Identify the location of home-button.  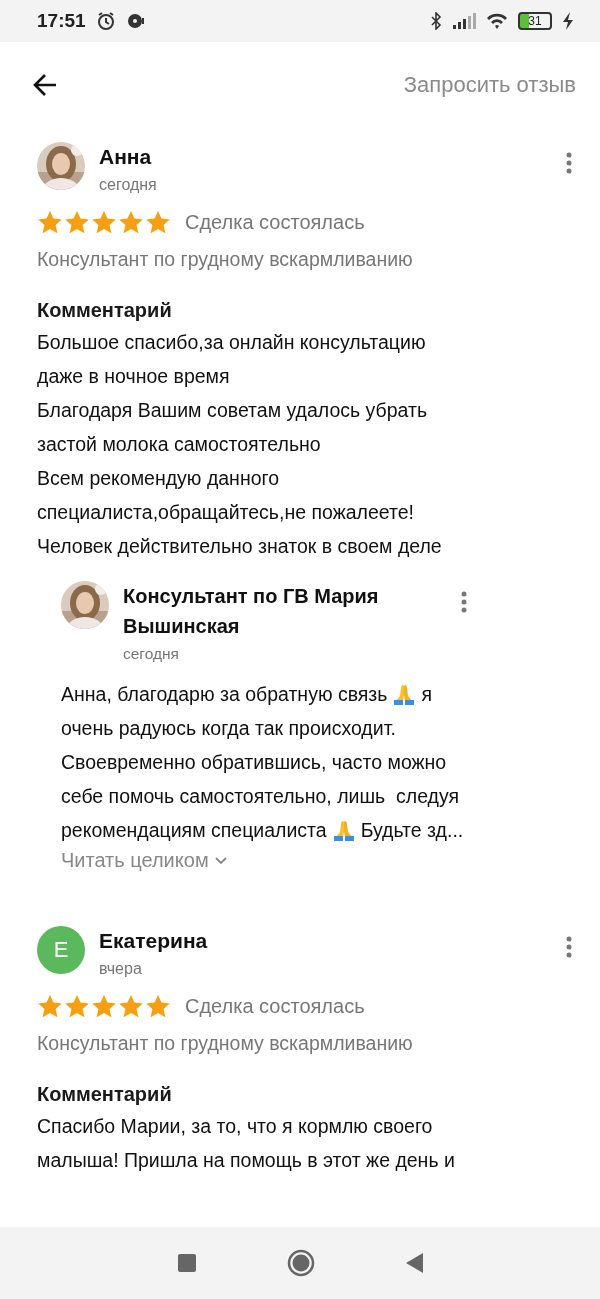
(301, 1263).